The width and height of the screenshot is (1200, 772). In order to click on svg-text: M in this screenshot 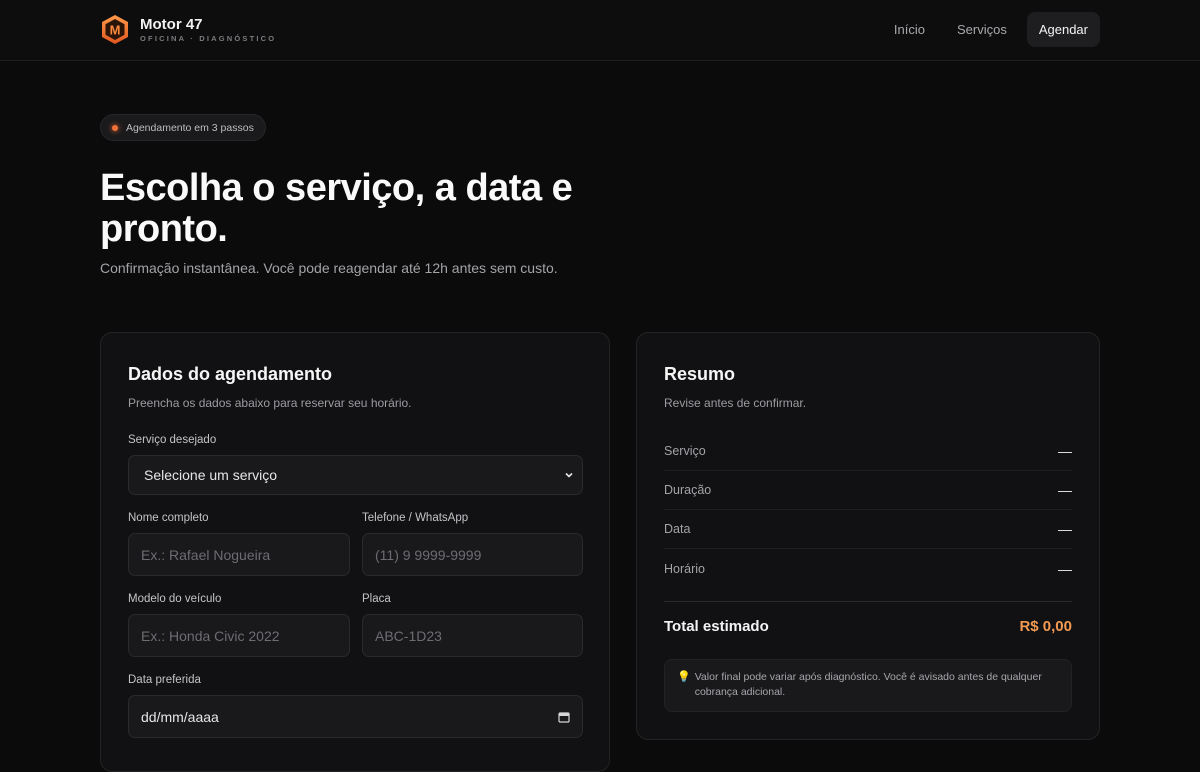, I will do `click(115, 30)`.